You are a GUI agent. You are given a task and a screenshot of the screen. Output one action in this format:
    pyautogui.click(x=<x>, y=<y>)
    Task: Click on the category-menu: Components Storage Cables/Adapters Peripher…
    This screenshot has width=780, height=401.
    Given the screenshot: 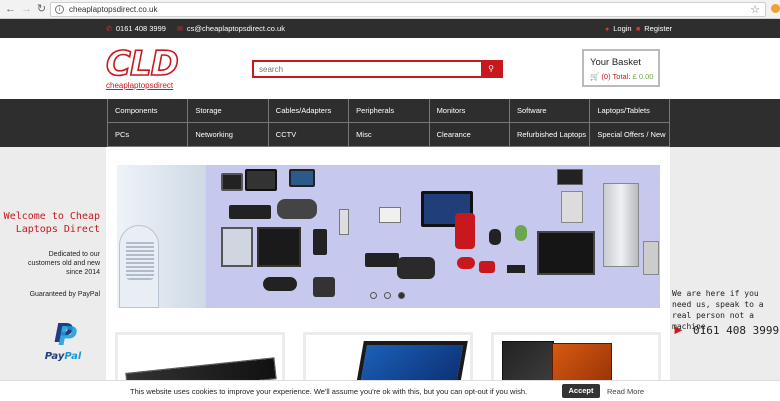 What is the action you would take?
    pyautogui.click(x=390, y=123)
    